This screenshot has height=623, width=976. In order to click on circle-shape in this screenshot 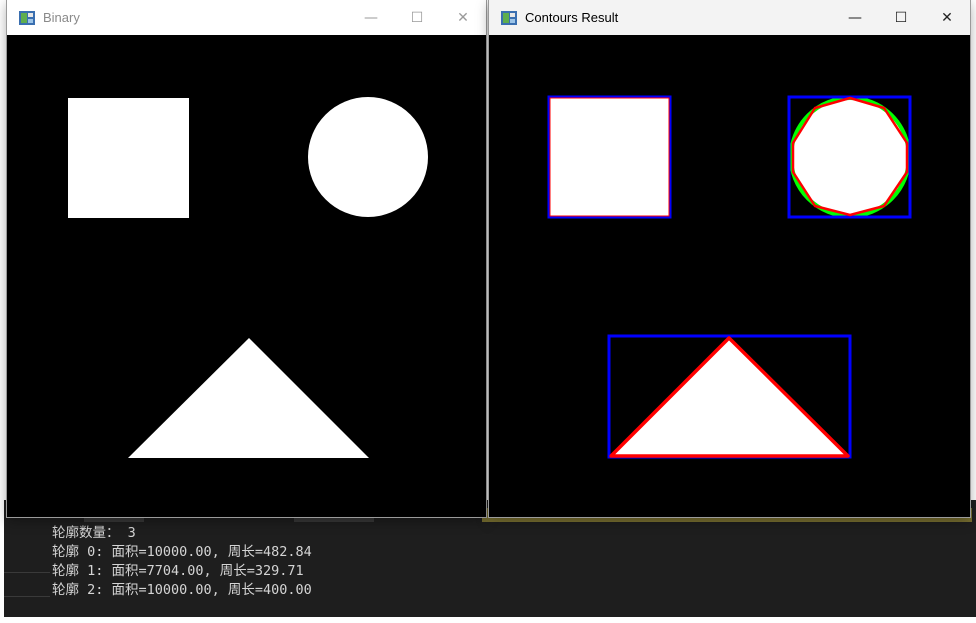, I will do `click(368, 157)`.